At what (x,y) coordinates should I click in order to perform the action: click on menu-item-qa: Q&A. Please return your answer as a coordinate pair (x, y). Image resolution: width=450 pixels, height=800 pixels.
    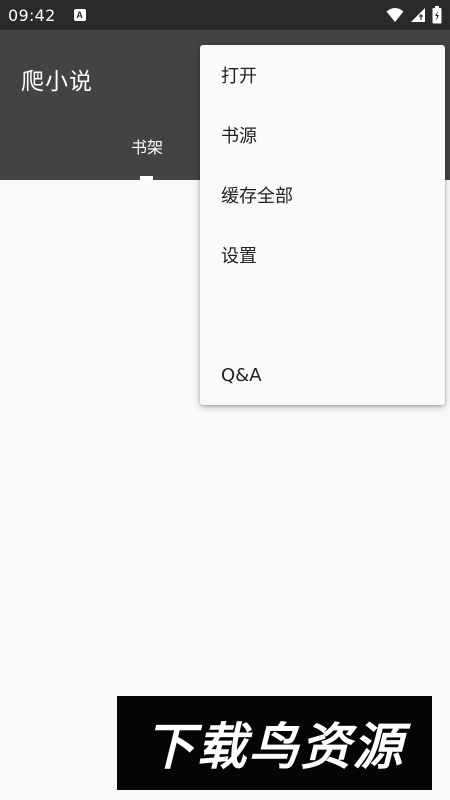
    Looking at the image, I should click on (322, 375).